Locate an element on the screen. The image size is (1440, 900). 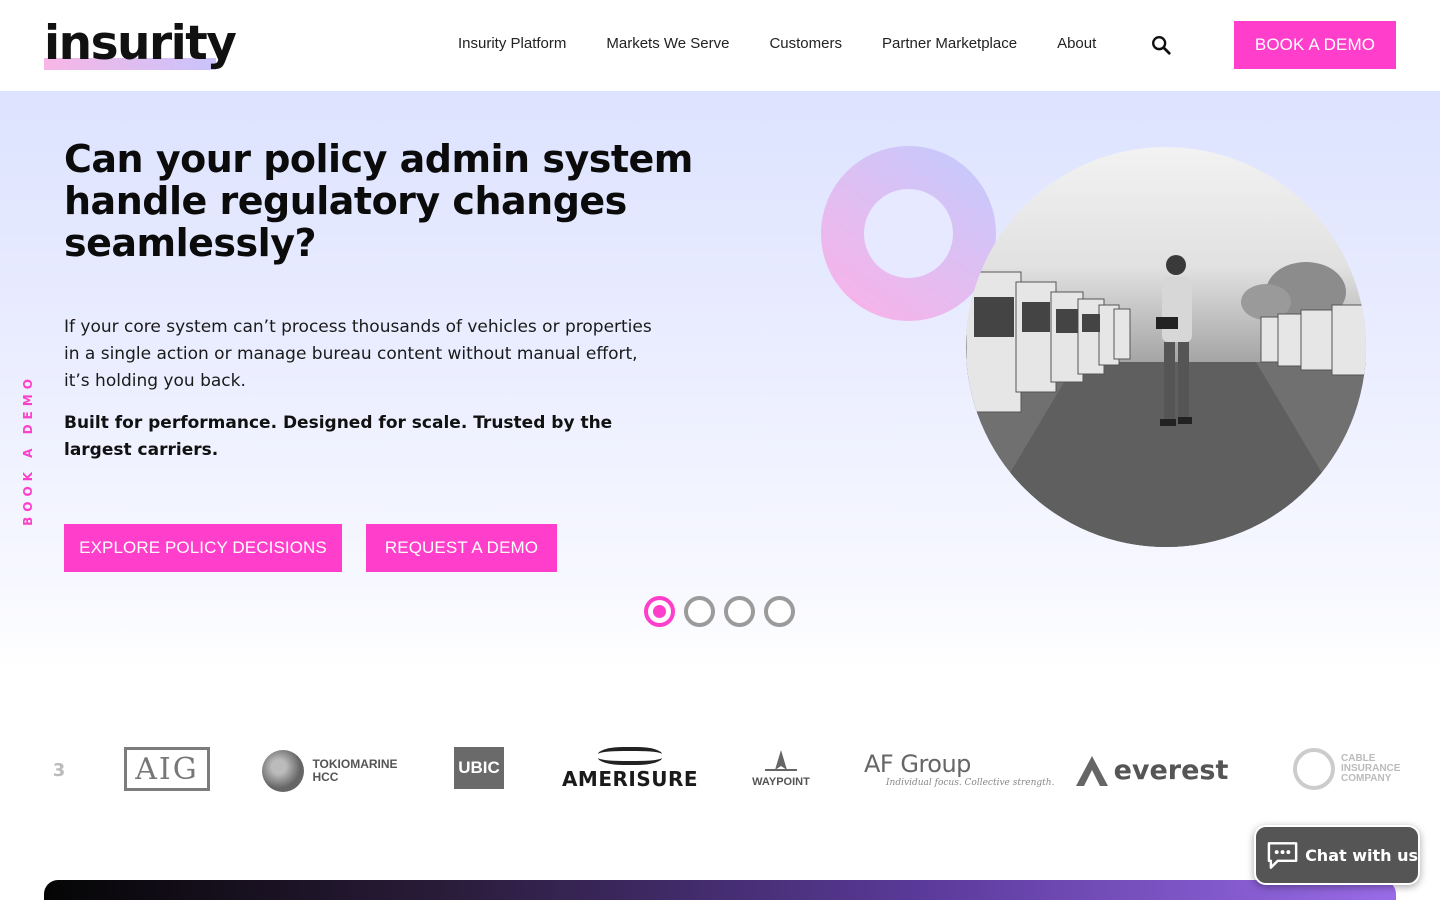
decorative-ring is located at coordinates (908, 233).